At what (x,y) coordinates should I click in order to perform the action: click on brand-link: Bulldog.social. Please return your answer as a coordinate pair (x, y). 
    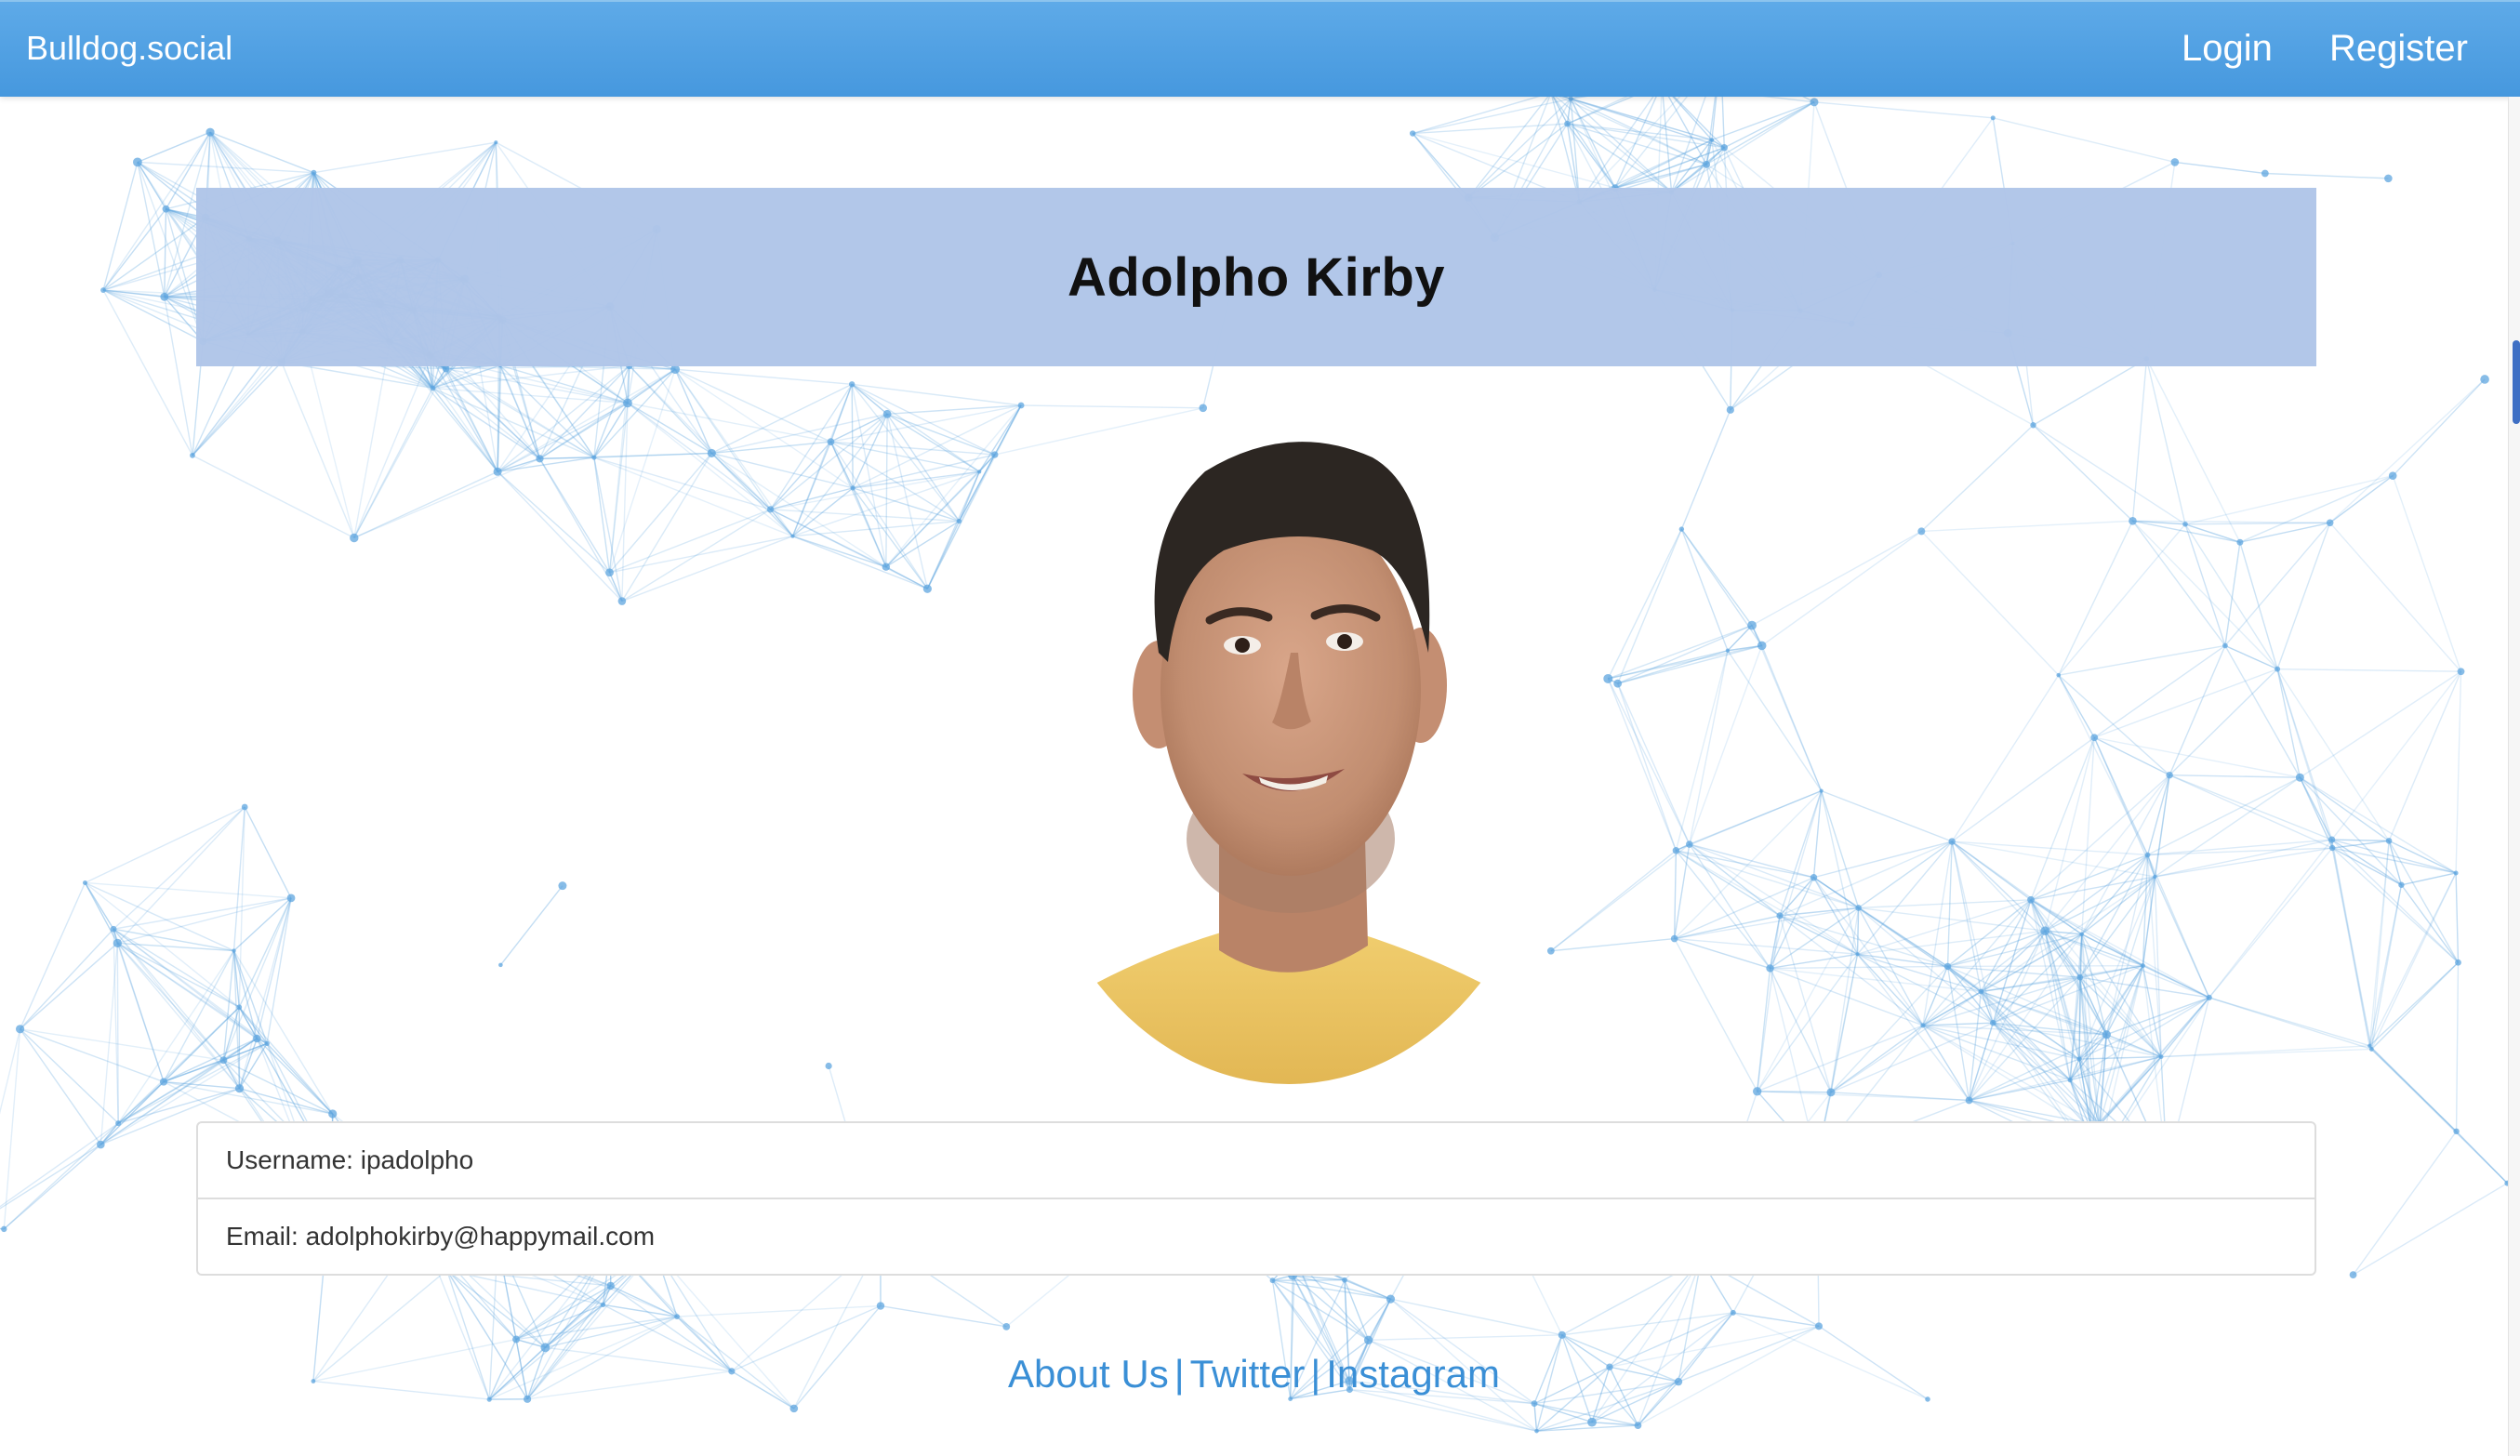
    Looking at the image, I should click on (129, 48).